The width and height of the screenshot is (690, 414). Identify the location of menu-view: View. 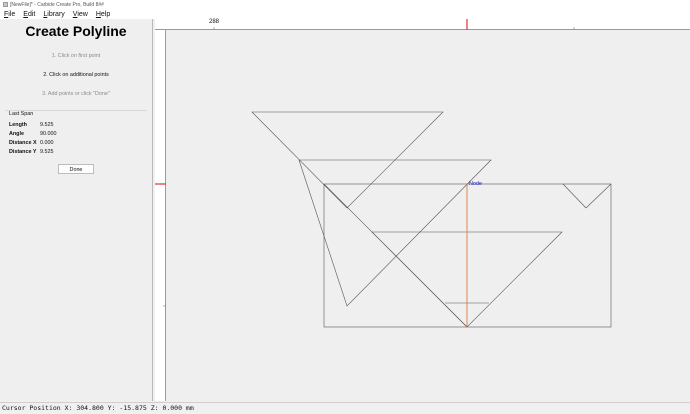
(80, 14).